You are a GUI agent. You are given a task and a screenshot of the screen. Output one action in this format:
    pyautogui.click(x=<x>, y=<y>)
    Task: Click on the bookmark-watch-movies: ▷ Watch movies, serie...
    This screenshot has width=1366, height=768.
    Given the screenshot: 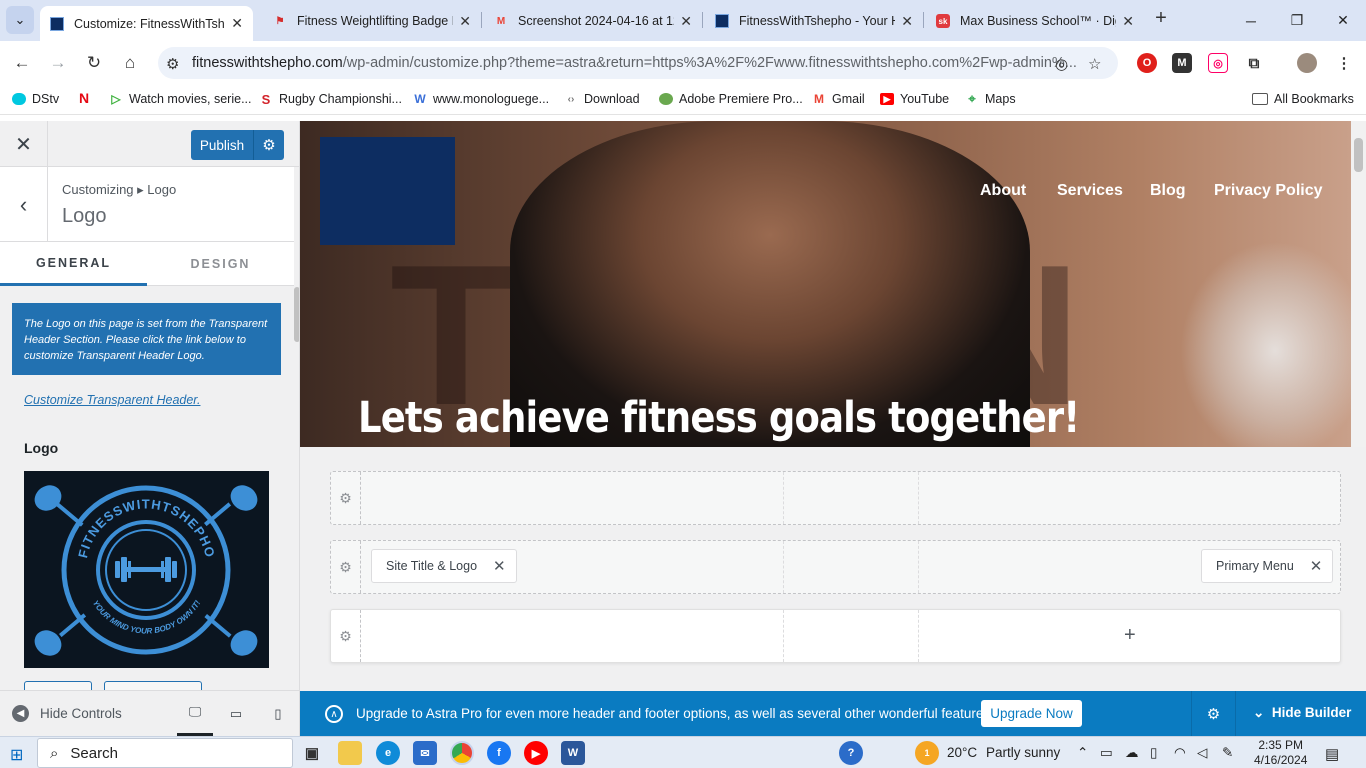 What is the action you would take?
    pyautogui.click(x=180, y=99)
    